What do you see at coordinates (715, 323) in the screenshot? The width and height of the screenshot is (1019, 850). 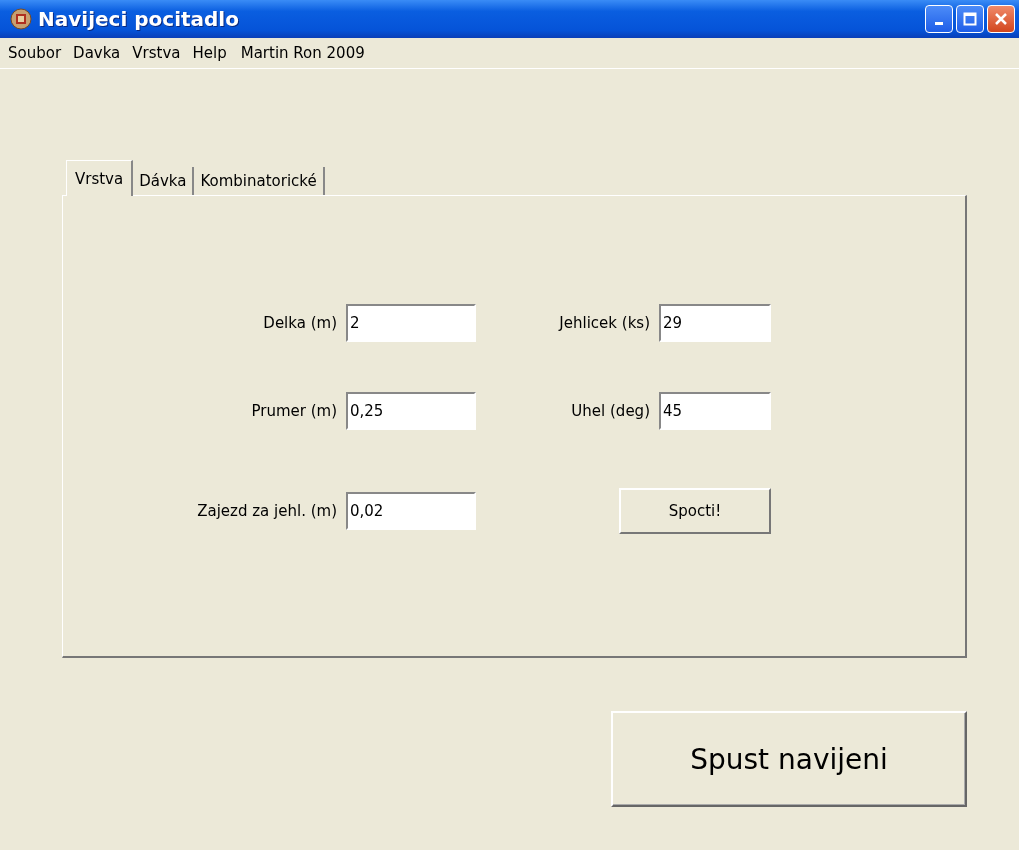 I see `input-field: 29` at bounding box center [715, 323].